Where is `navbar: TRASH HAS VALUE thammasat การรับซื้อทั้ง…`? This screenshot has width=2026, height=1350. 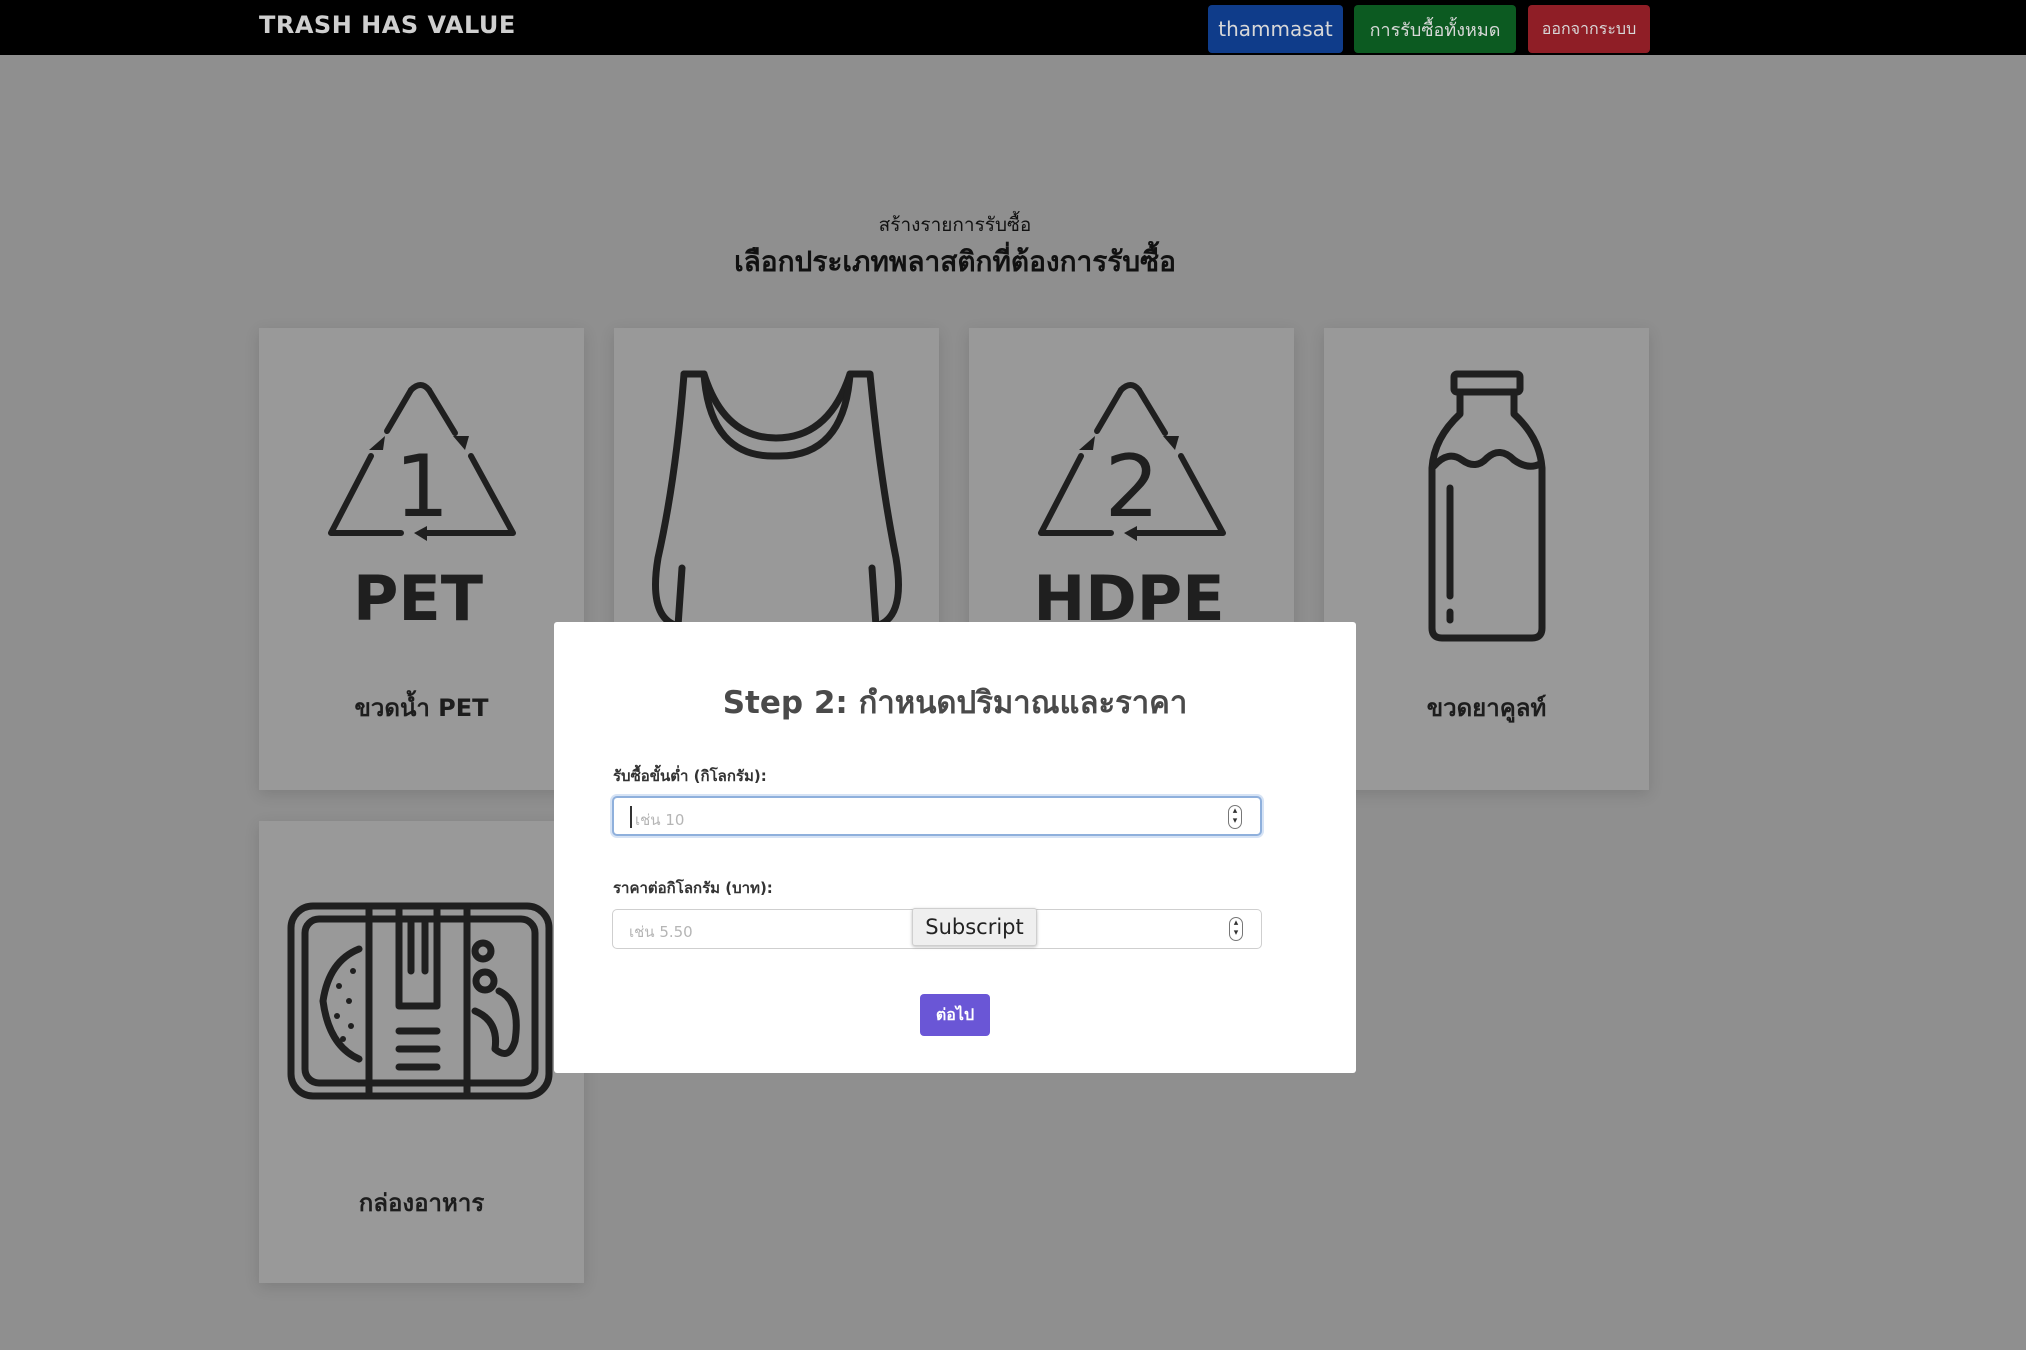 navbar: TRASH HAS VALUE thammasat การรับซื้อทั้ง… is located at coordinates (1013, 27).